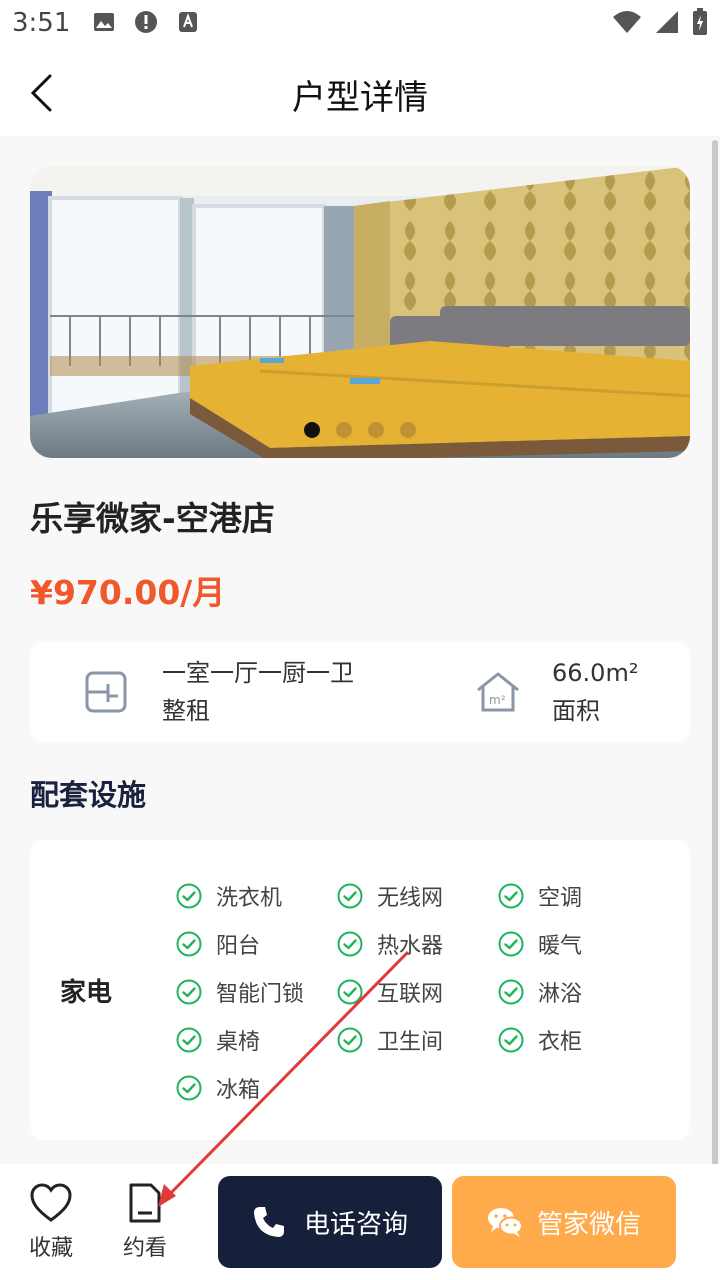  Describe the element at coordinates (188, 22) in the screenshot. I see `text-notification-icon` at that location.